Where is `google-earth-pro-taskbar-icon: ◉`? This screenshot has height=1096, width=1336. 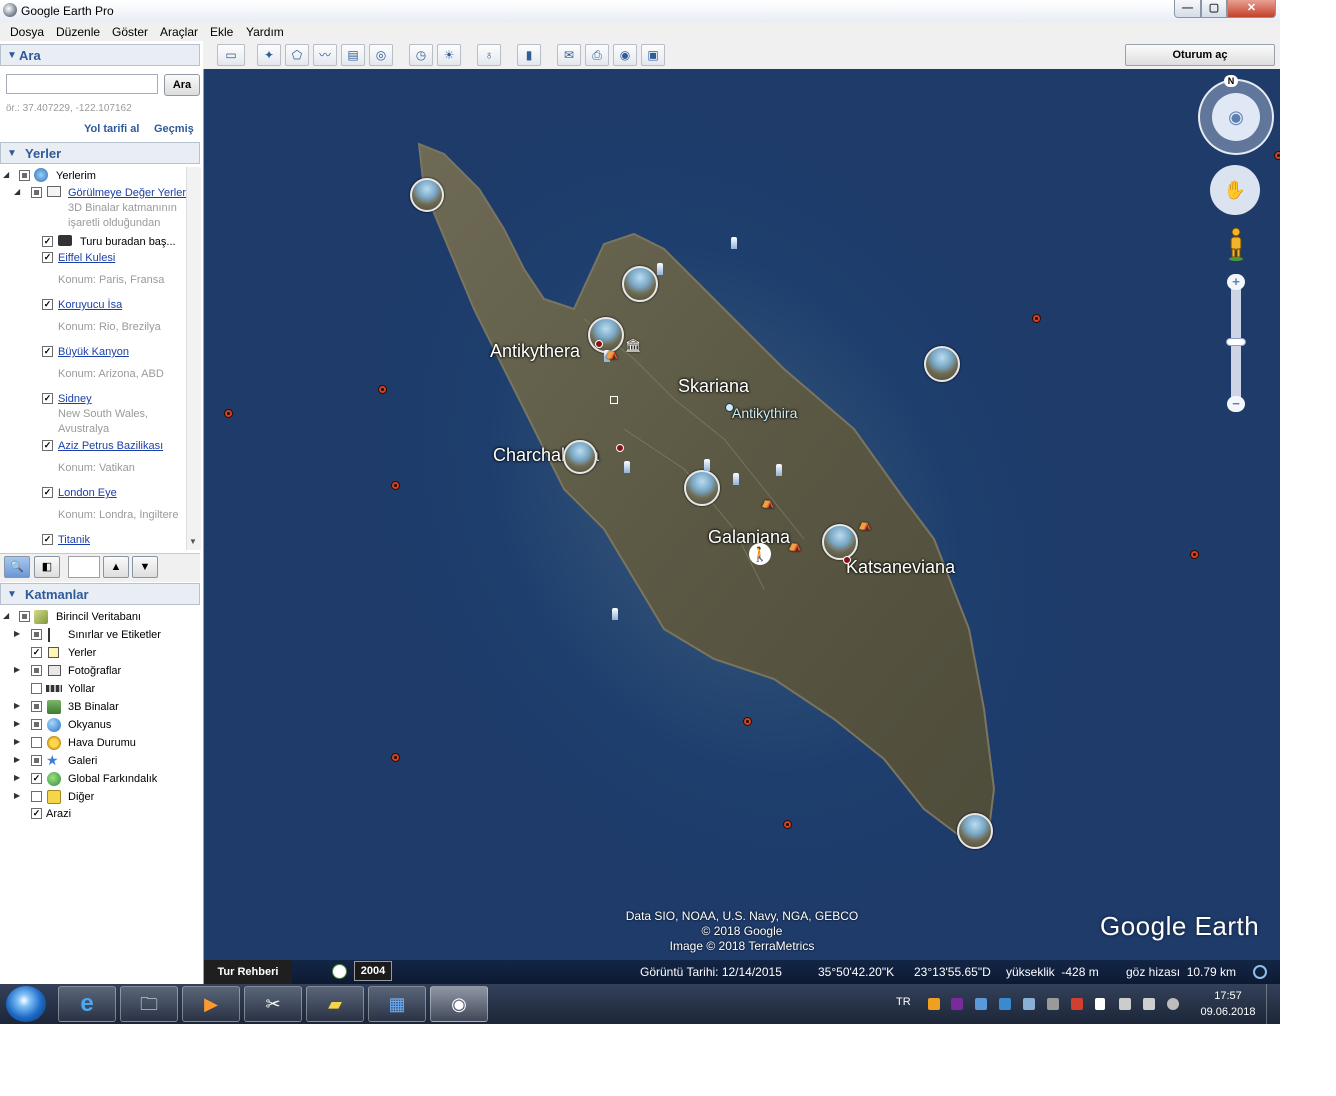 google-earth-pro-taskbar-icon: ◉ is located at coordinates (459, 1004).